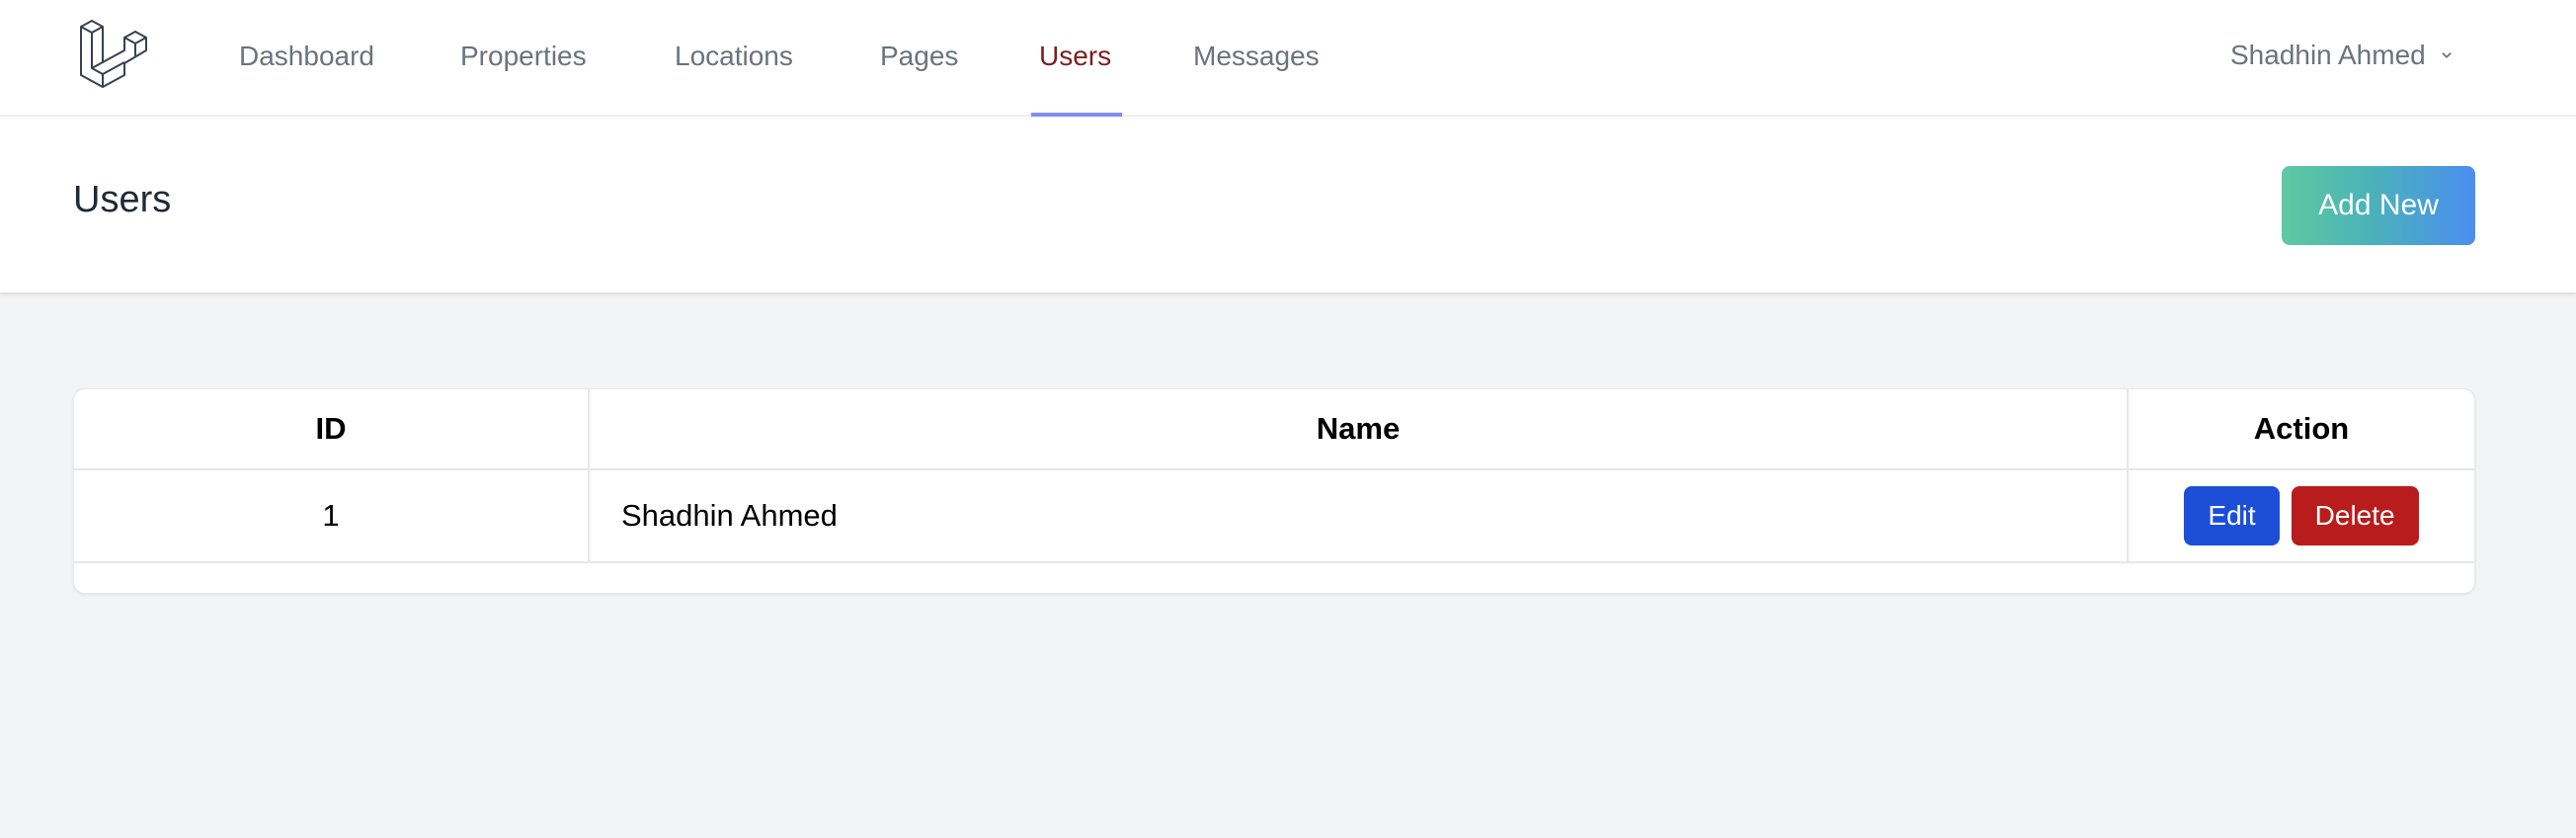 The height and width of the screenshot is (838, 2576). What do you see at coordinates (2232, 515) in the screenshot?
I see `edit-button: Edit` at bounding box center [2232, 515].